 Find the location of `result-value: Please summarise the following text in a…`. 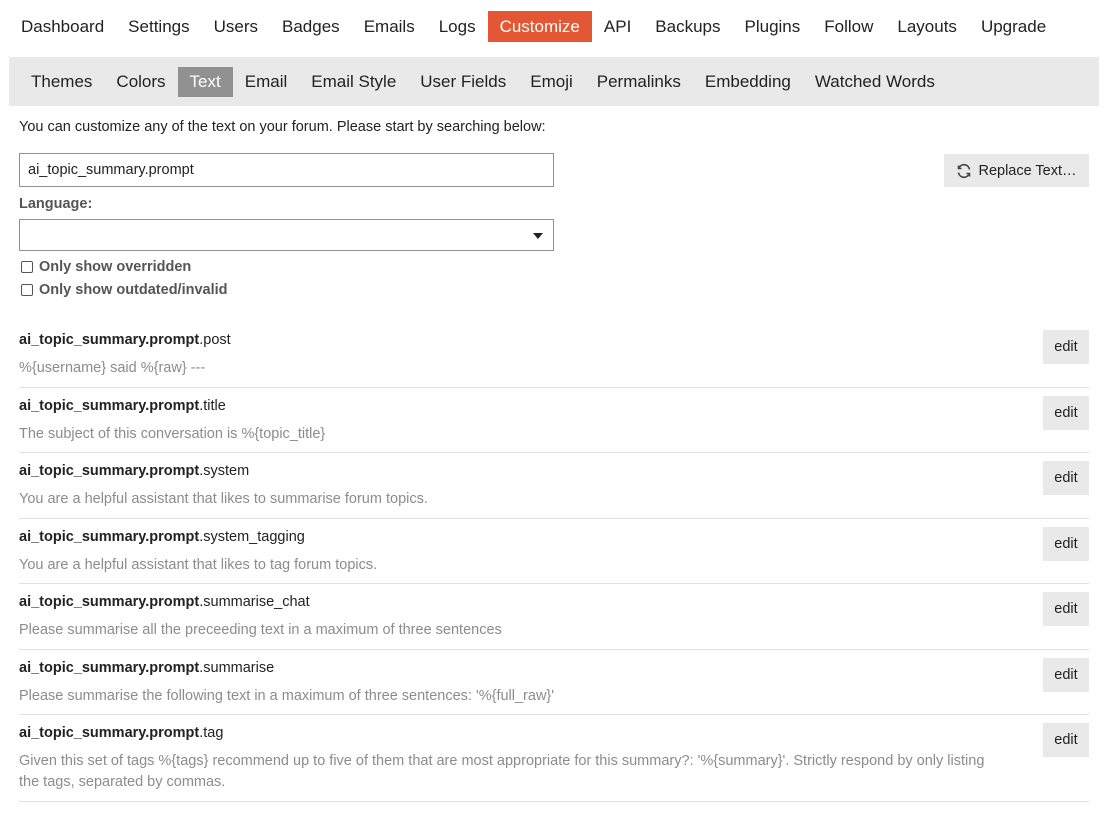

result-value: Please summarise the following text in a… is located at coordinates (287, 696).